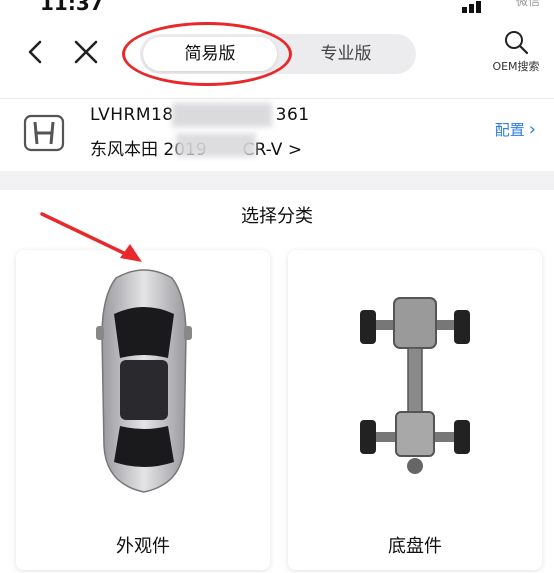 This screenshot has height=573, width=554. Describe the element at coordinates (36, 52) in the screenshot. I see `back-icon` at that location.